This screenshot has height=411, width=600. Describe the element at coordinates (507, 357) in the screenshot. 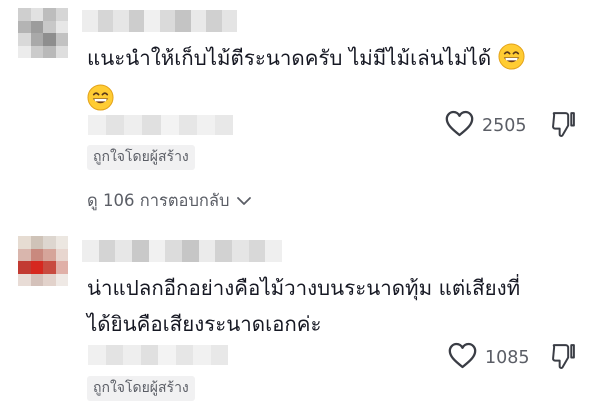

I see `like-count: 1085` at that location.